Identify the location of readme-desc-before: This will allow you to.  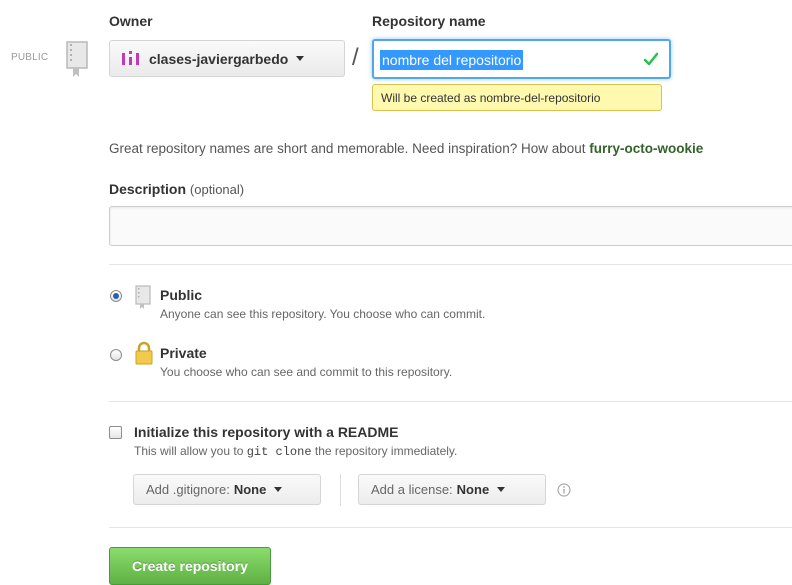
(189, 451).